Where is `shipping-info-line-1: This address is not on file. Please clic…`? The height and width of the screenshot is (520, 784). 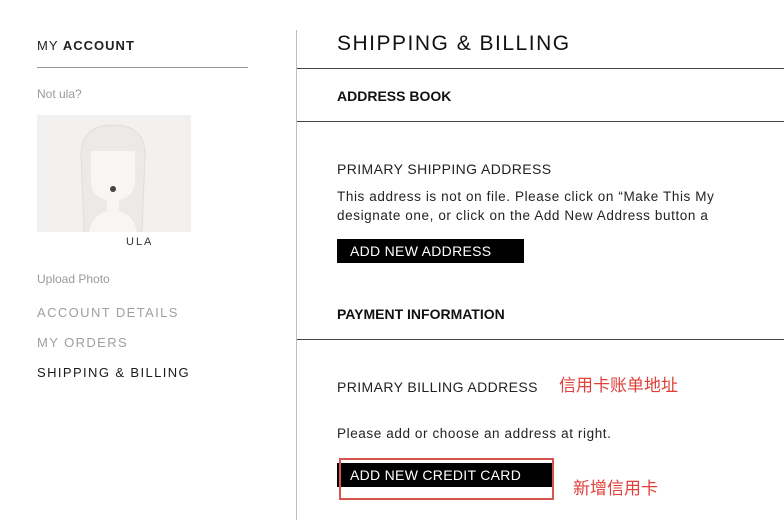
shipping-info-line-1: This address is not on file. Please clic… is located at coordinates (526, 196).